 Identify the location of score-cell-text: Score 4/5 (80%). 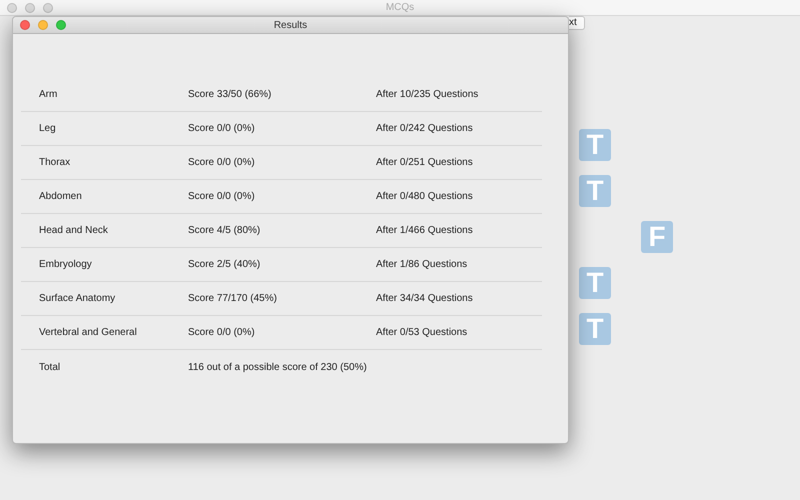
(225, 231).